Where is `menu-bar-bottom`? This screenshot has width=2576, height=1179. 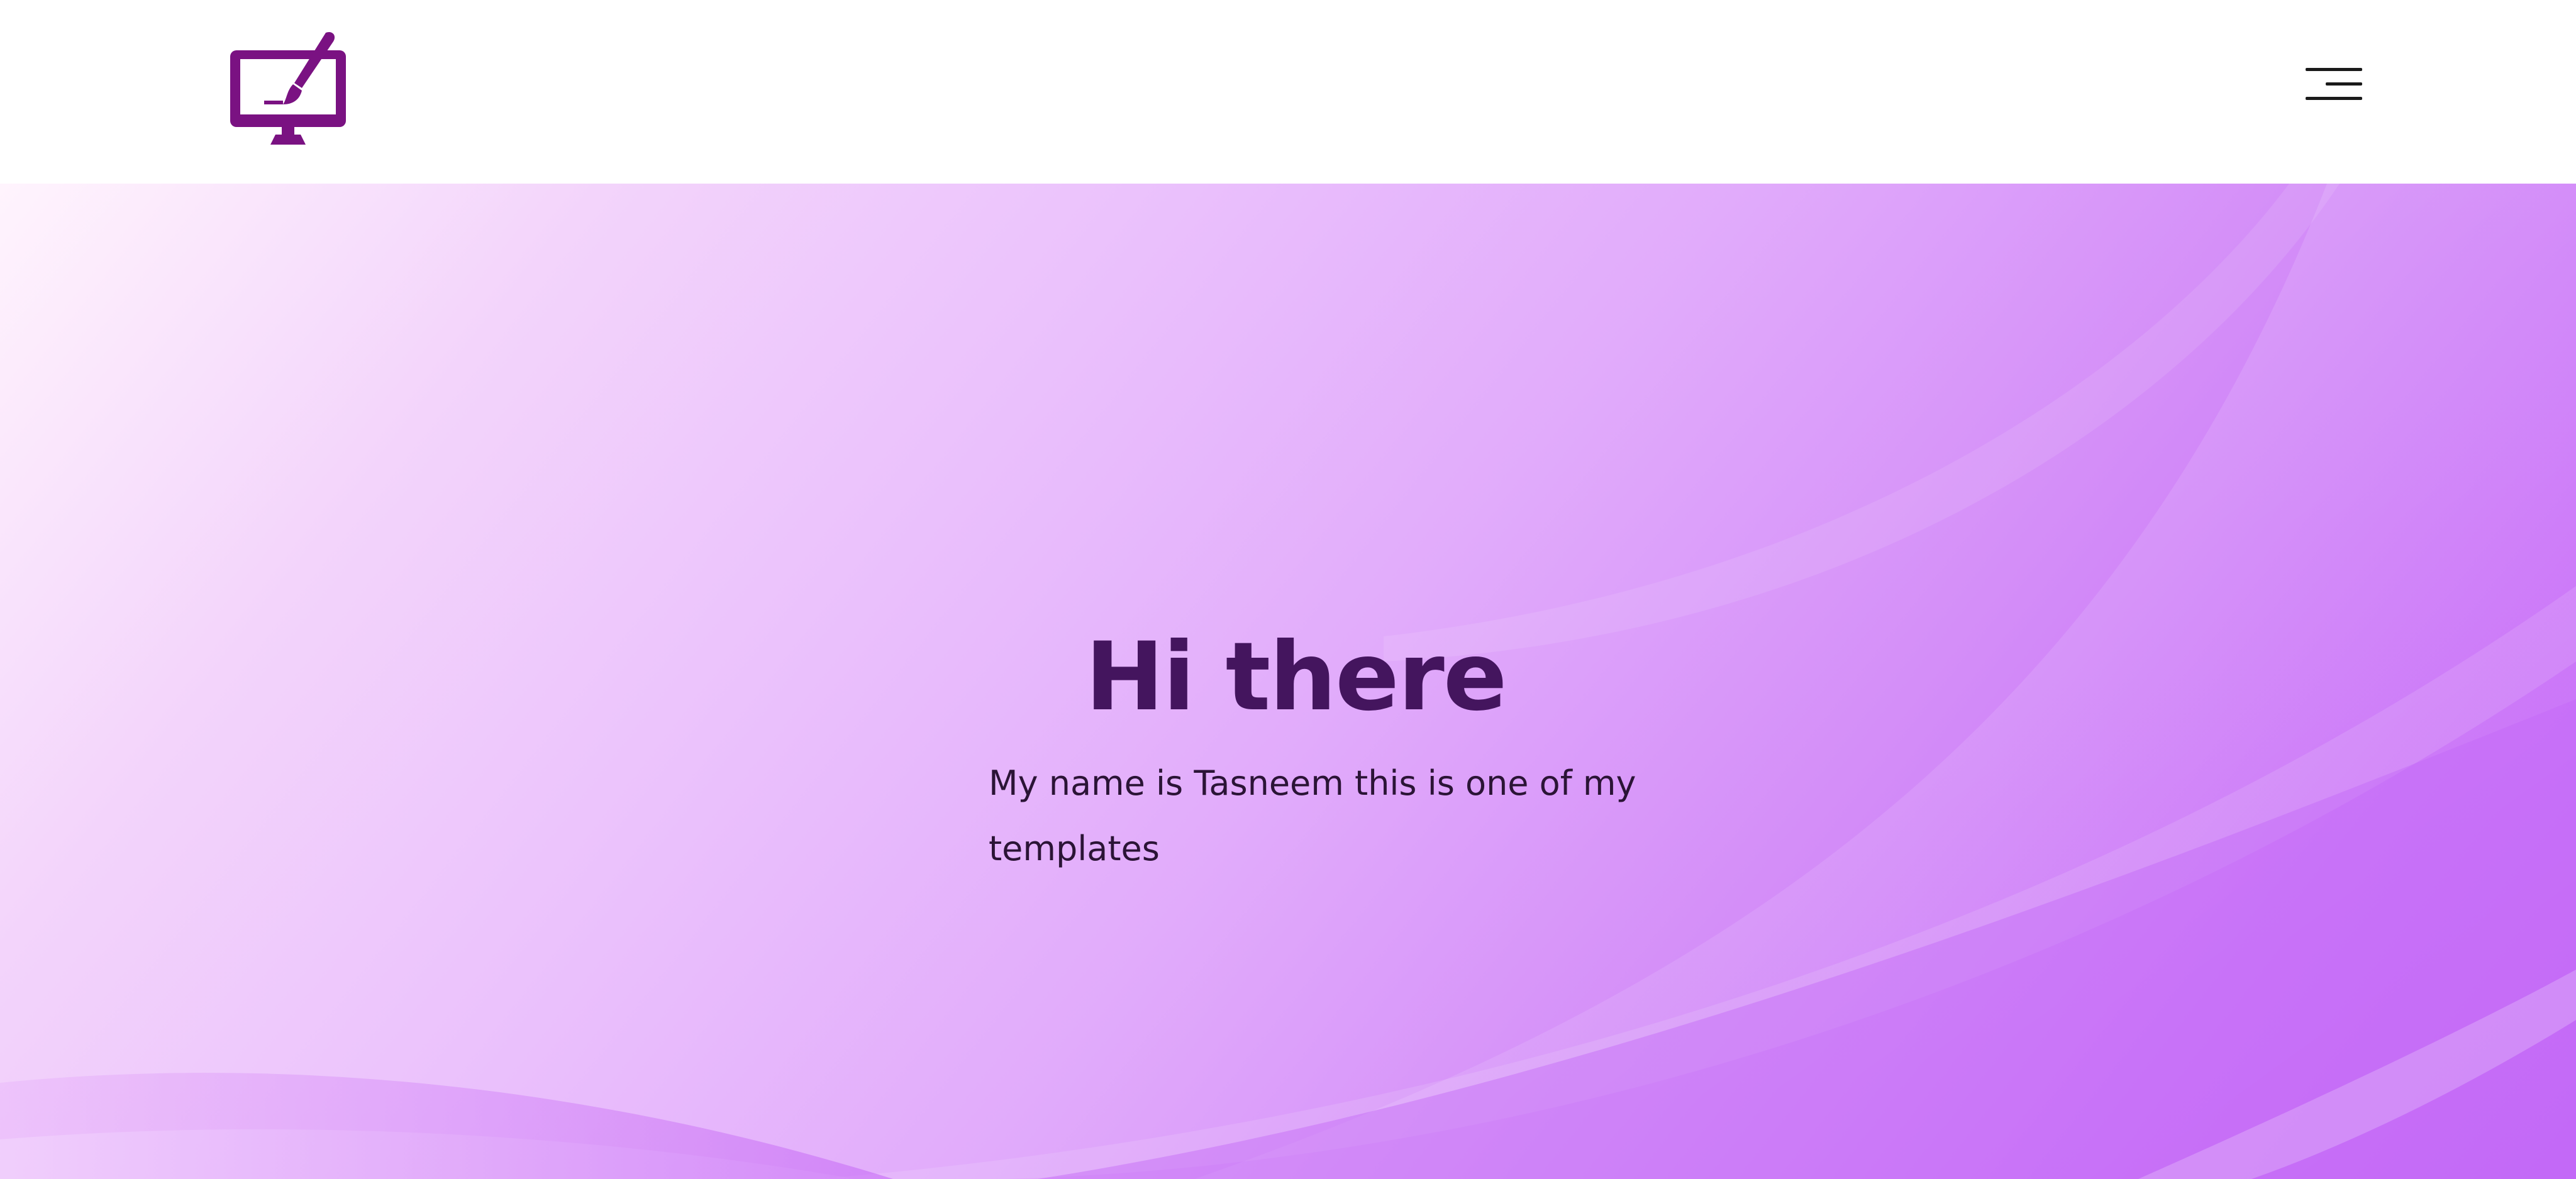
menu-bar-bottom is located at coordinates (2334, 98).